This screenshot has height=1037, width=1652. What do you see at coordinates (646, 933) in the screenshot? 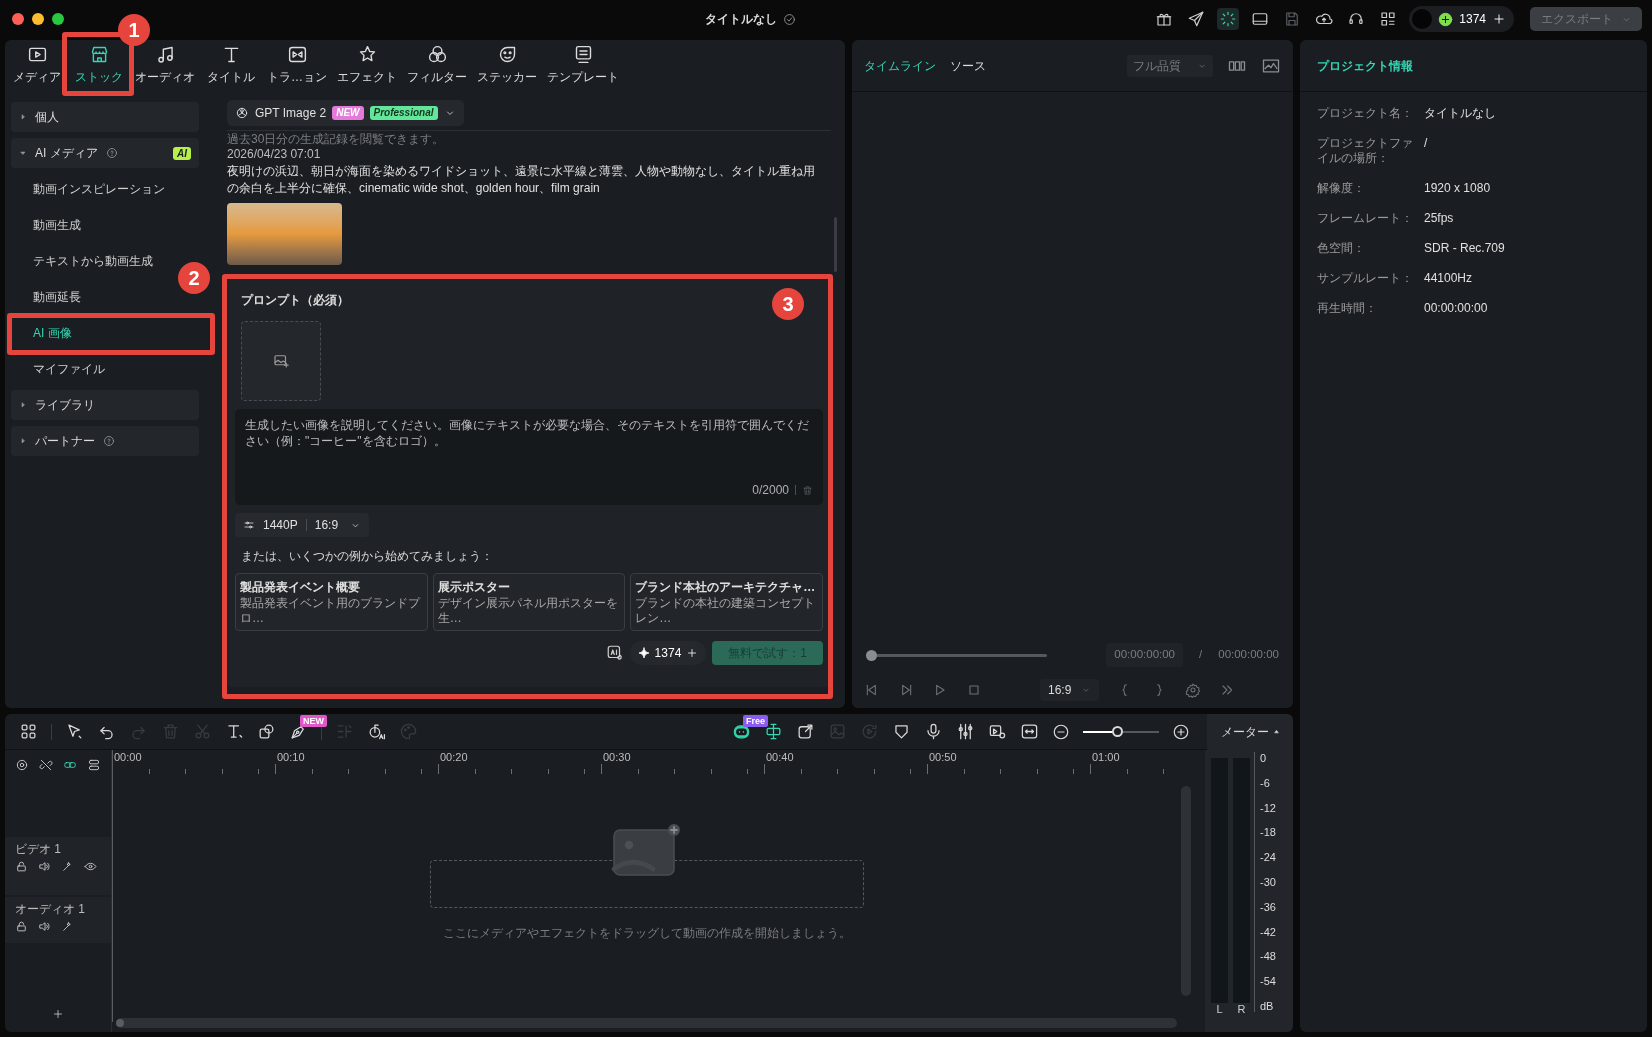
I see `drop-hint: ここにメディアやエフェクトをドラッグして動画の作成を開始しましょう。` at bounding box center [646, 933].